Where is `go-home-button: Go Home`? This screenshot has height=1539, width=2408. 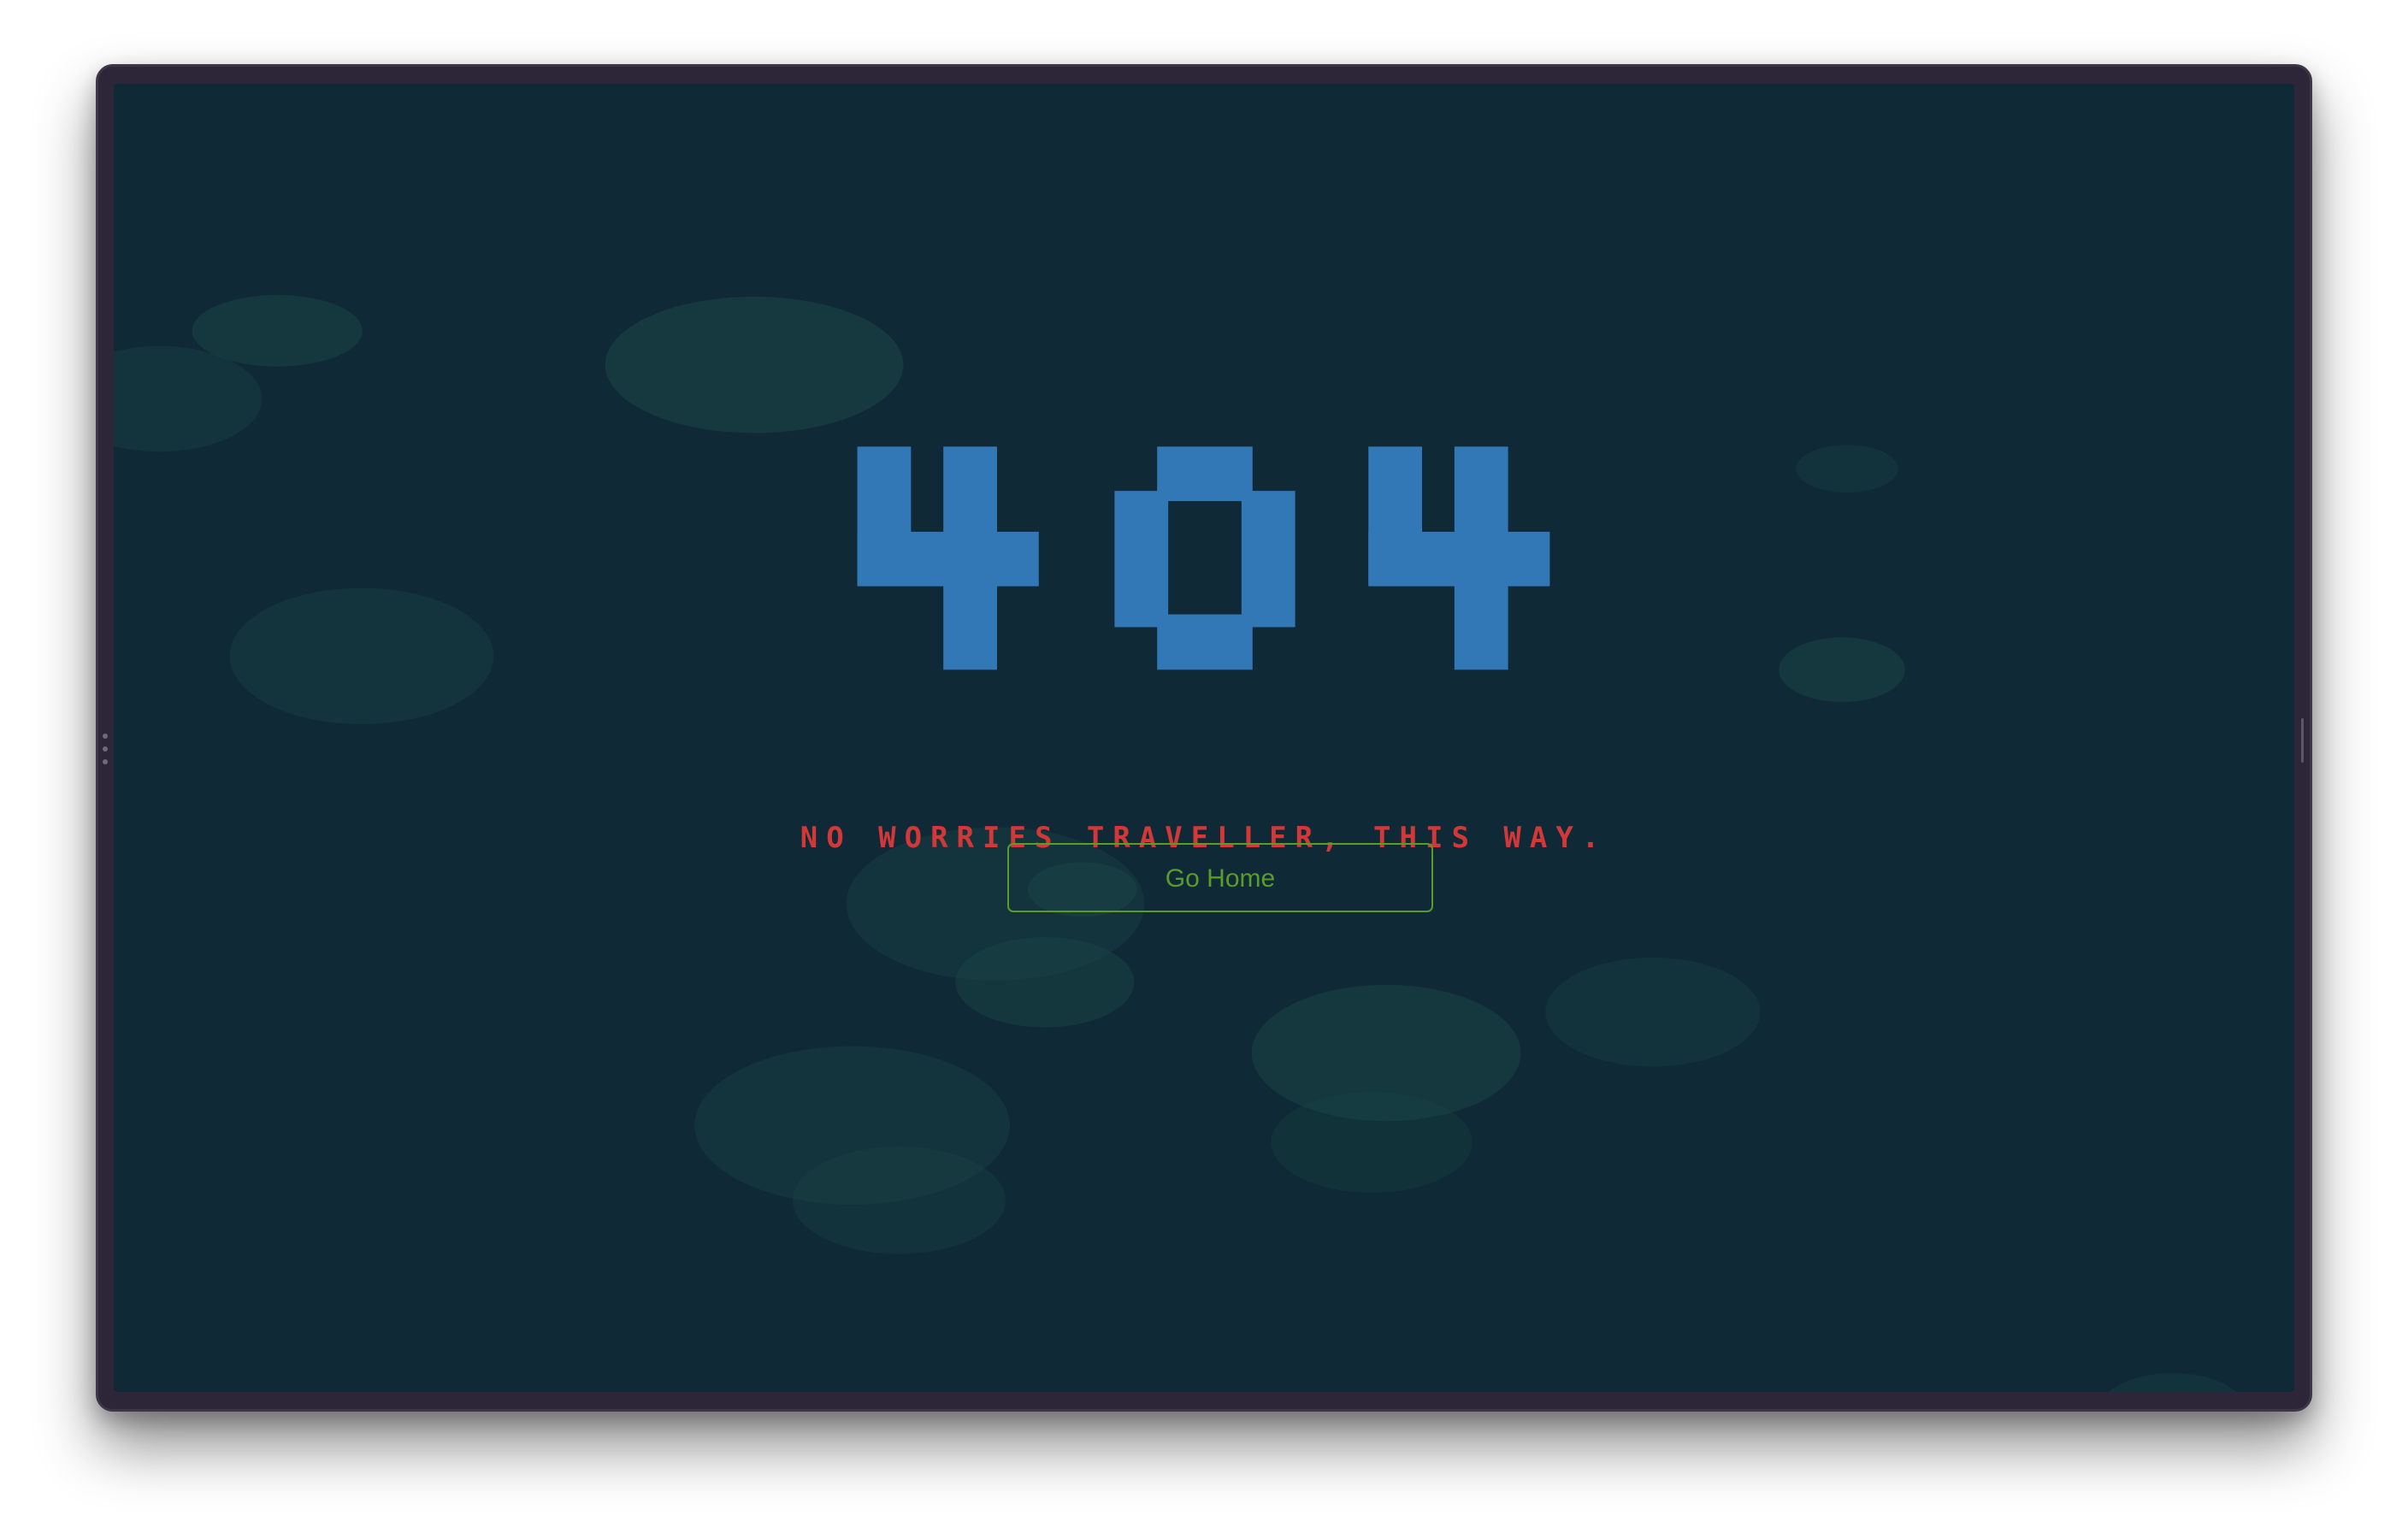
go-home-button: Go Home is located at coordinates (1220, 877).